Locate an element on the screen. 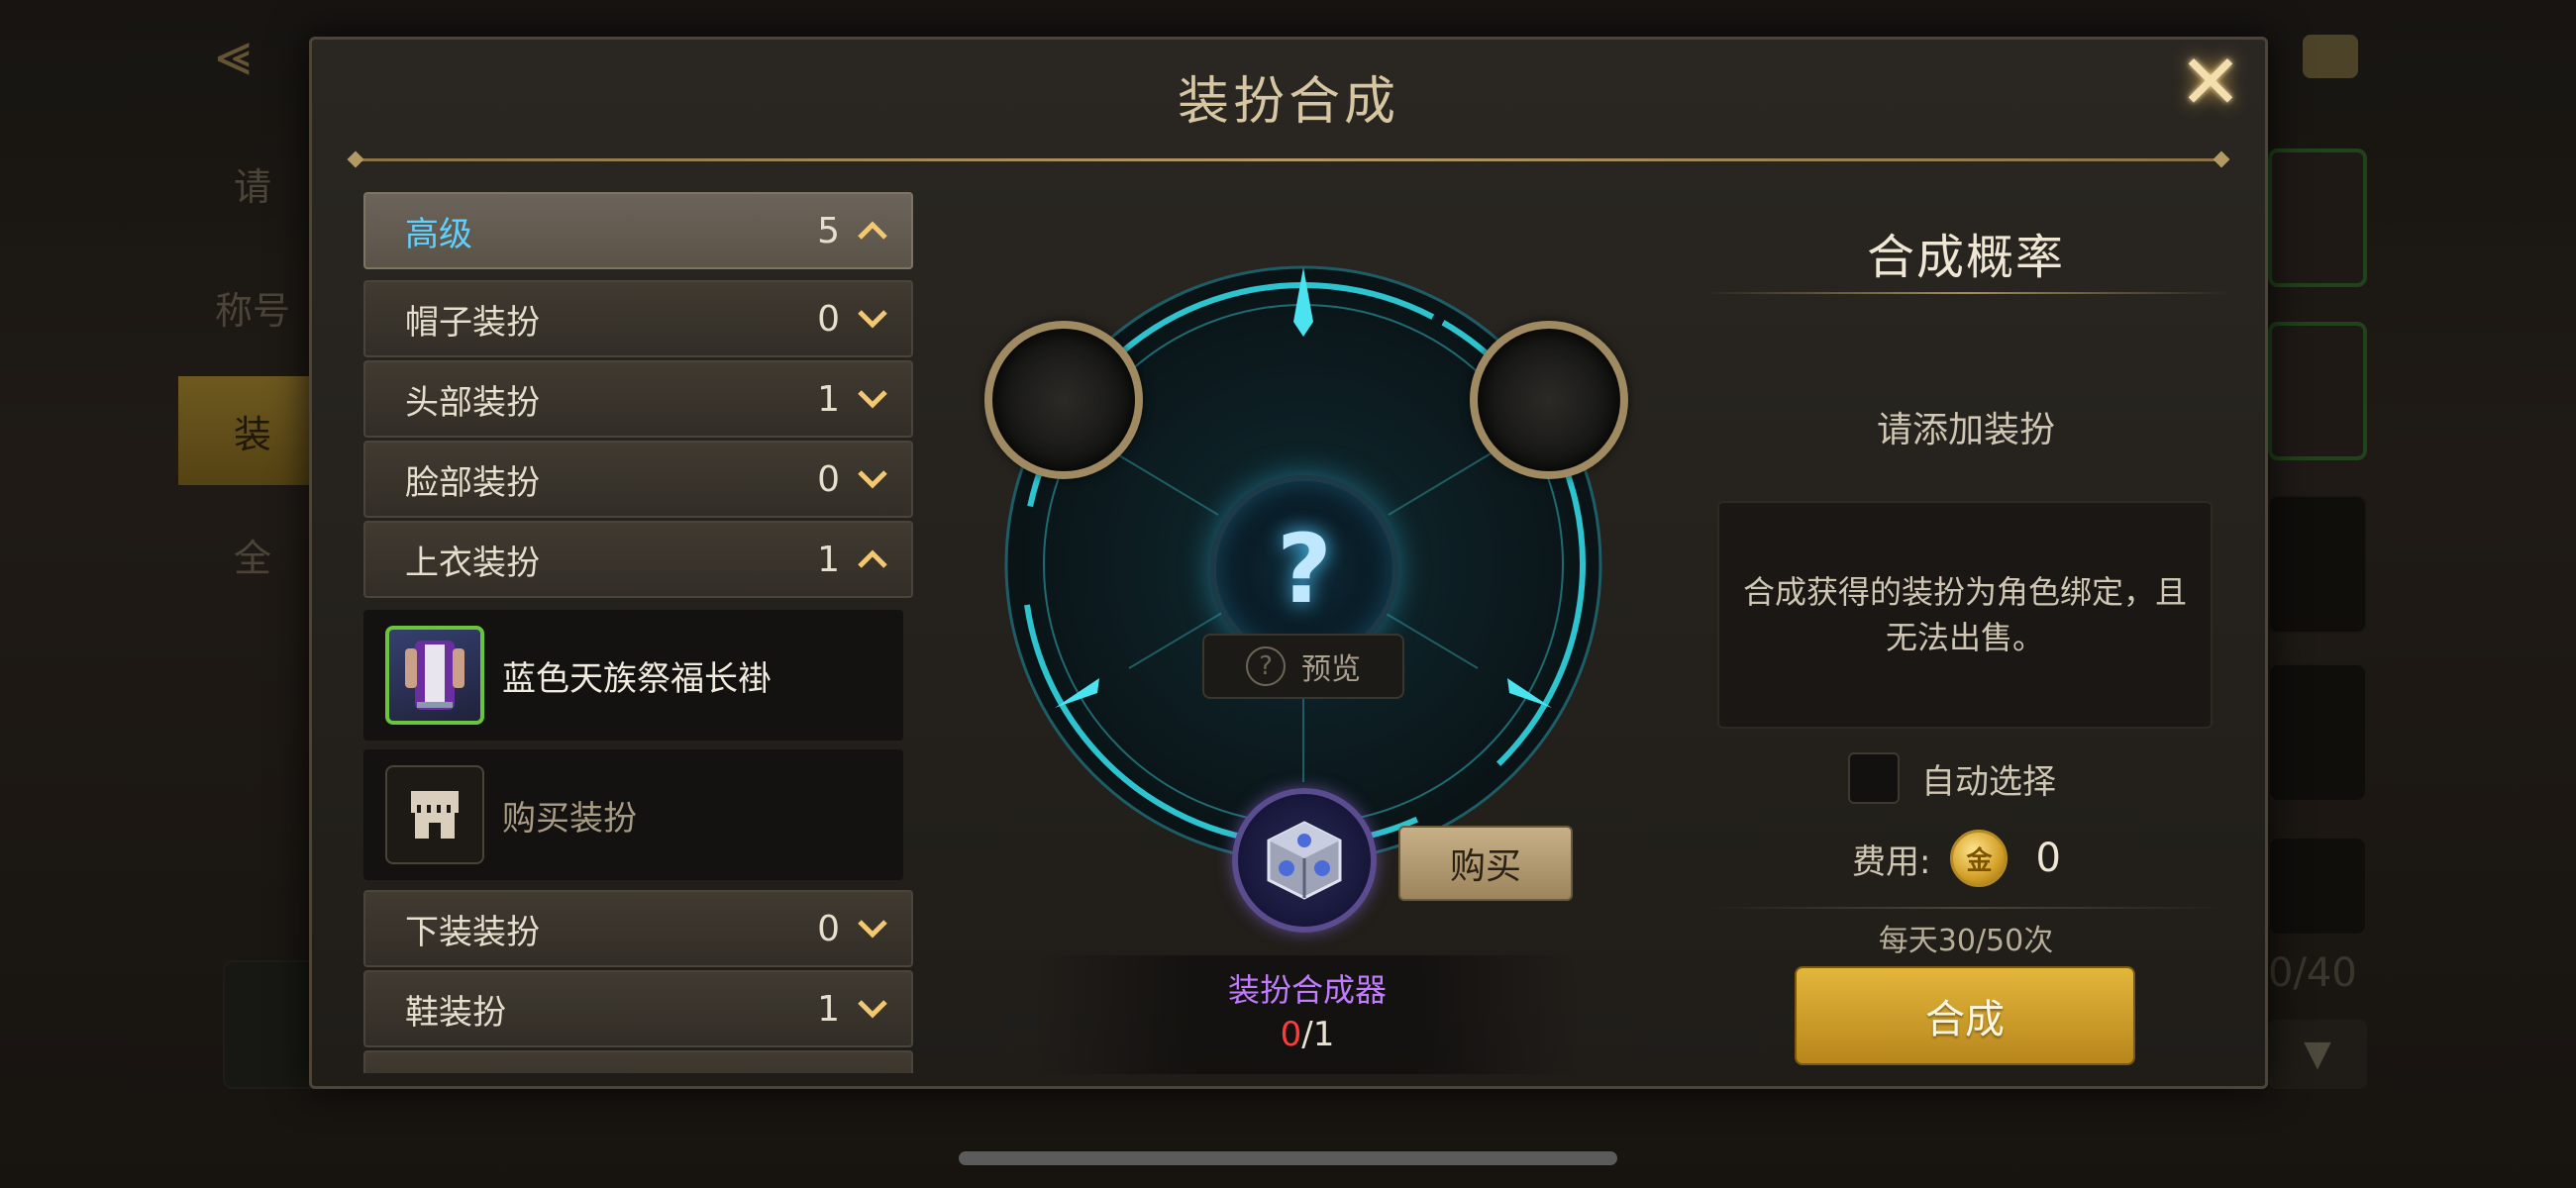  category-face: 脸部装扮 0 is located at coordinates (638, 479).